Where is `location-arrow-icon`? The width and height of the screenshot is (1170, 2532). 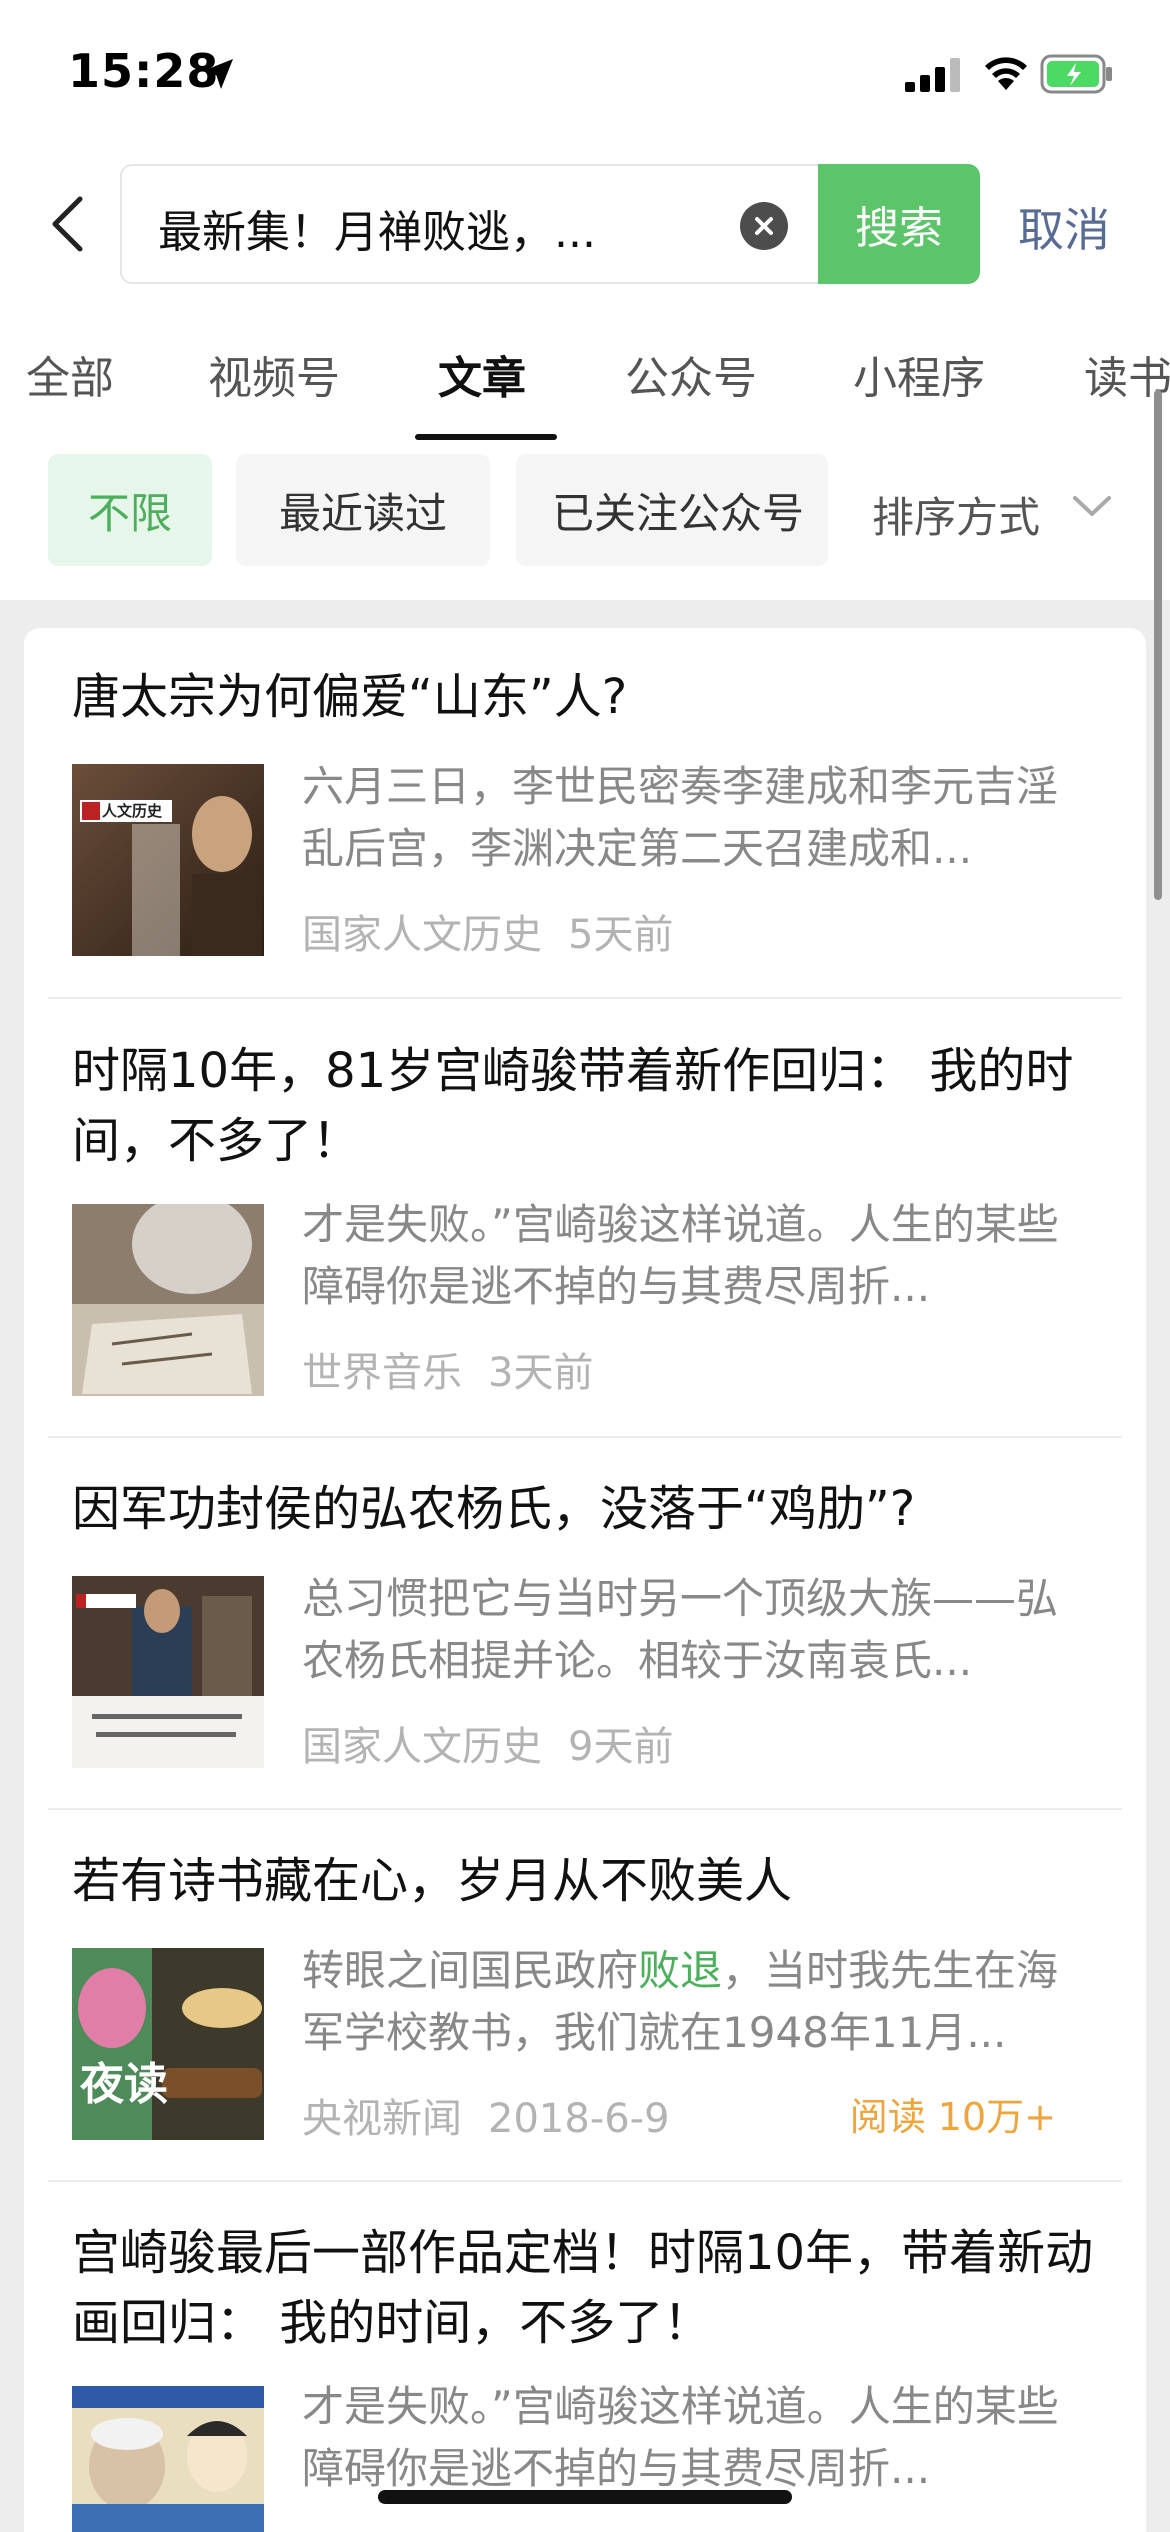
location-arrow-icon is located at coordinates (218, 74).